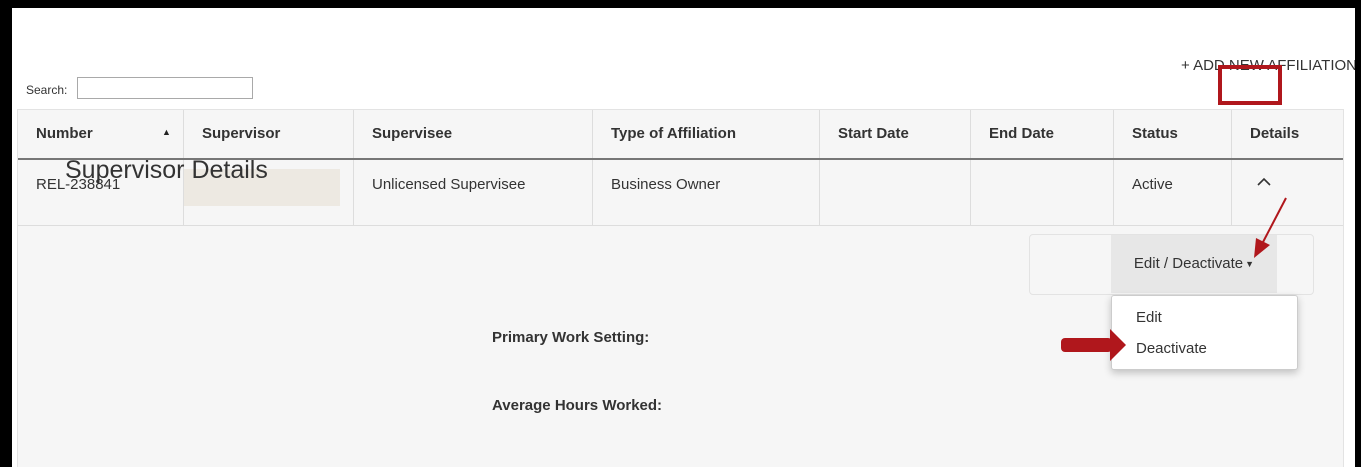 Image resolution: width=1361 pixels, height=467 pixels. I want to click on column-header-number: Number ▲, so click(100, 134).